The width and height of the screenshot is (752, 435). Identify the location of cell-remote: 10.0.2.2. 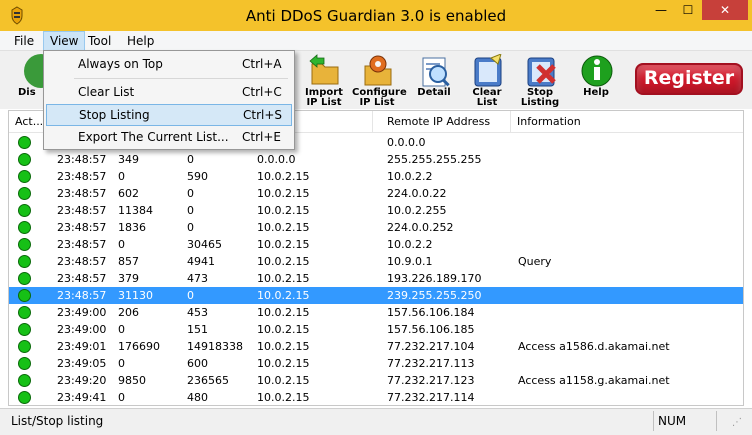
(410, 176).